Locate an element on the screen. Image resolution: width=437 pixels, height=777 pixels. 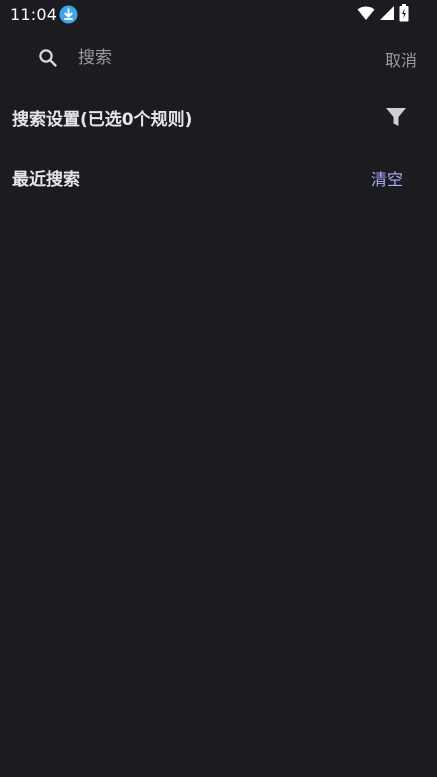
recent-search-row: 最近搜索 清空 is located at coordinates (218, 176).